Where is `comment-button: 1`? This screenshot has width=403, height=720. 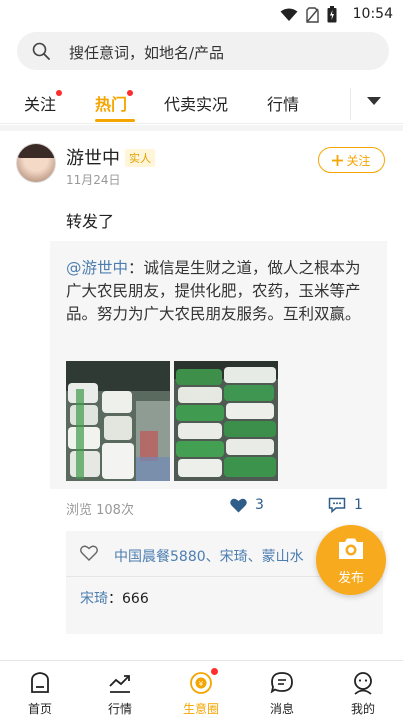 comment-button: 1 is located at coordinates (345, 505).